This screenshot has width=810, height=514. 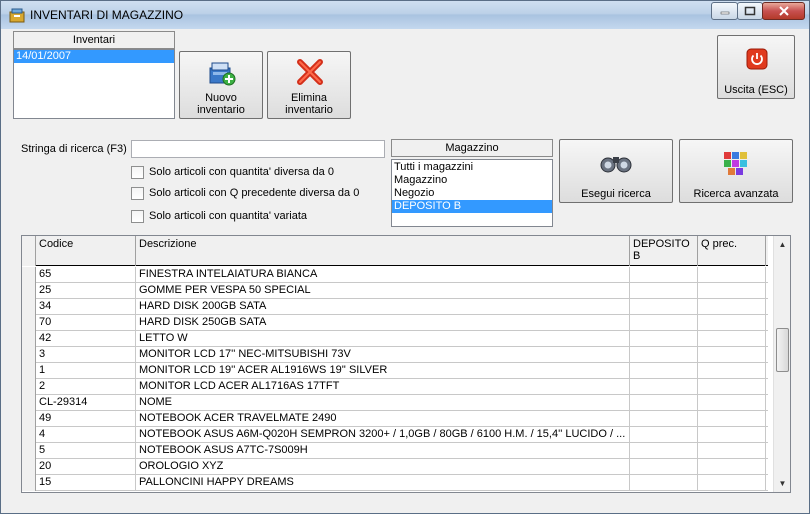 I want to click on cell-codice: 65, so click(x=86, y=275).